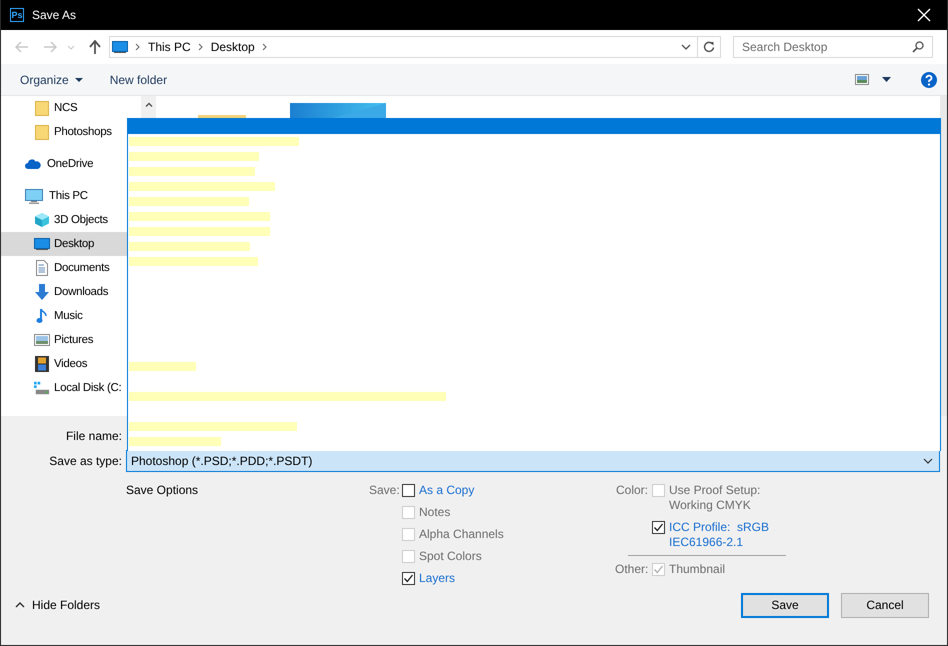 The height and width of the screenshot is (646, 948). What do you see at coordinates (697, 569) in the screenshot?
I see `option-label: Thumbnail` at bounding box center [697, 569].